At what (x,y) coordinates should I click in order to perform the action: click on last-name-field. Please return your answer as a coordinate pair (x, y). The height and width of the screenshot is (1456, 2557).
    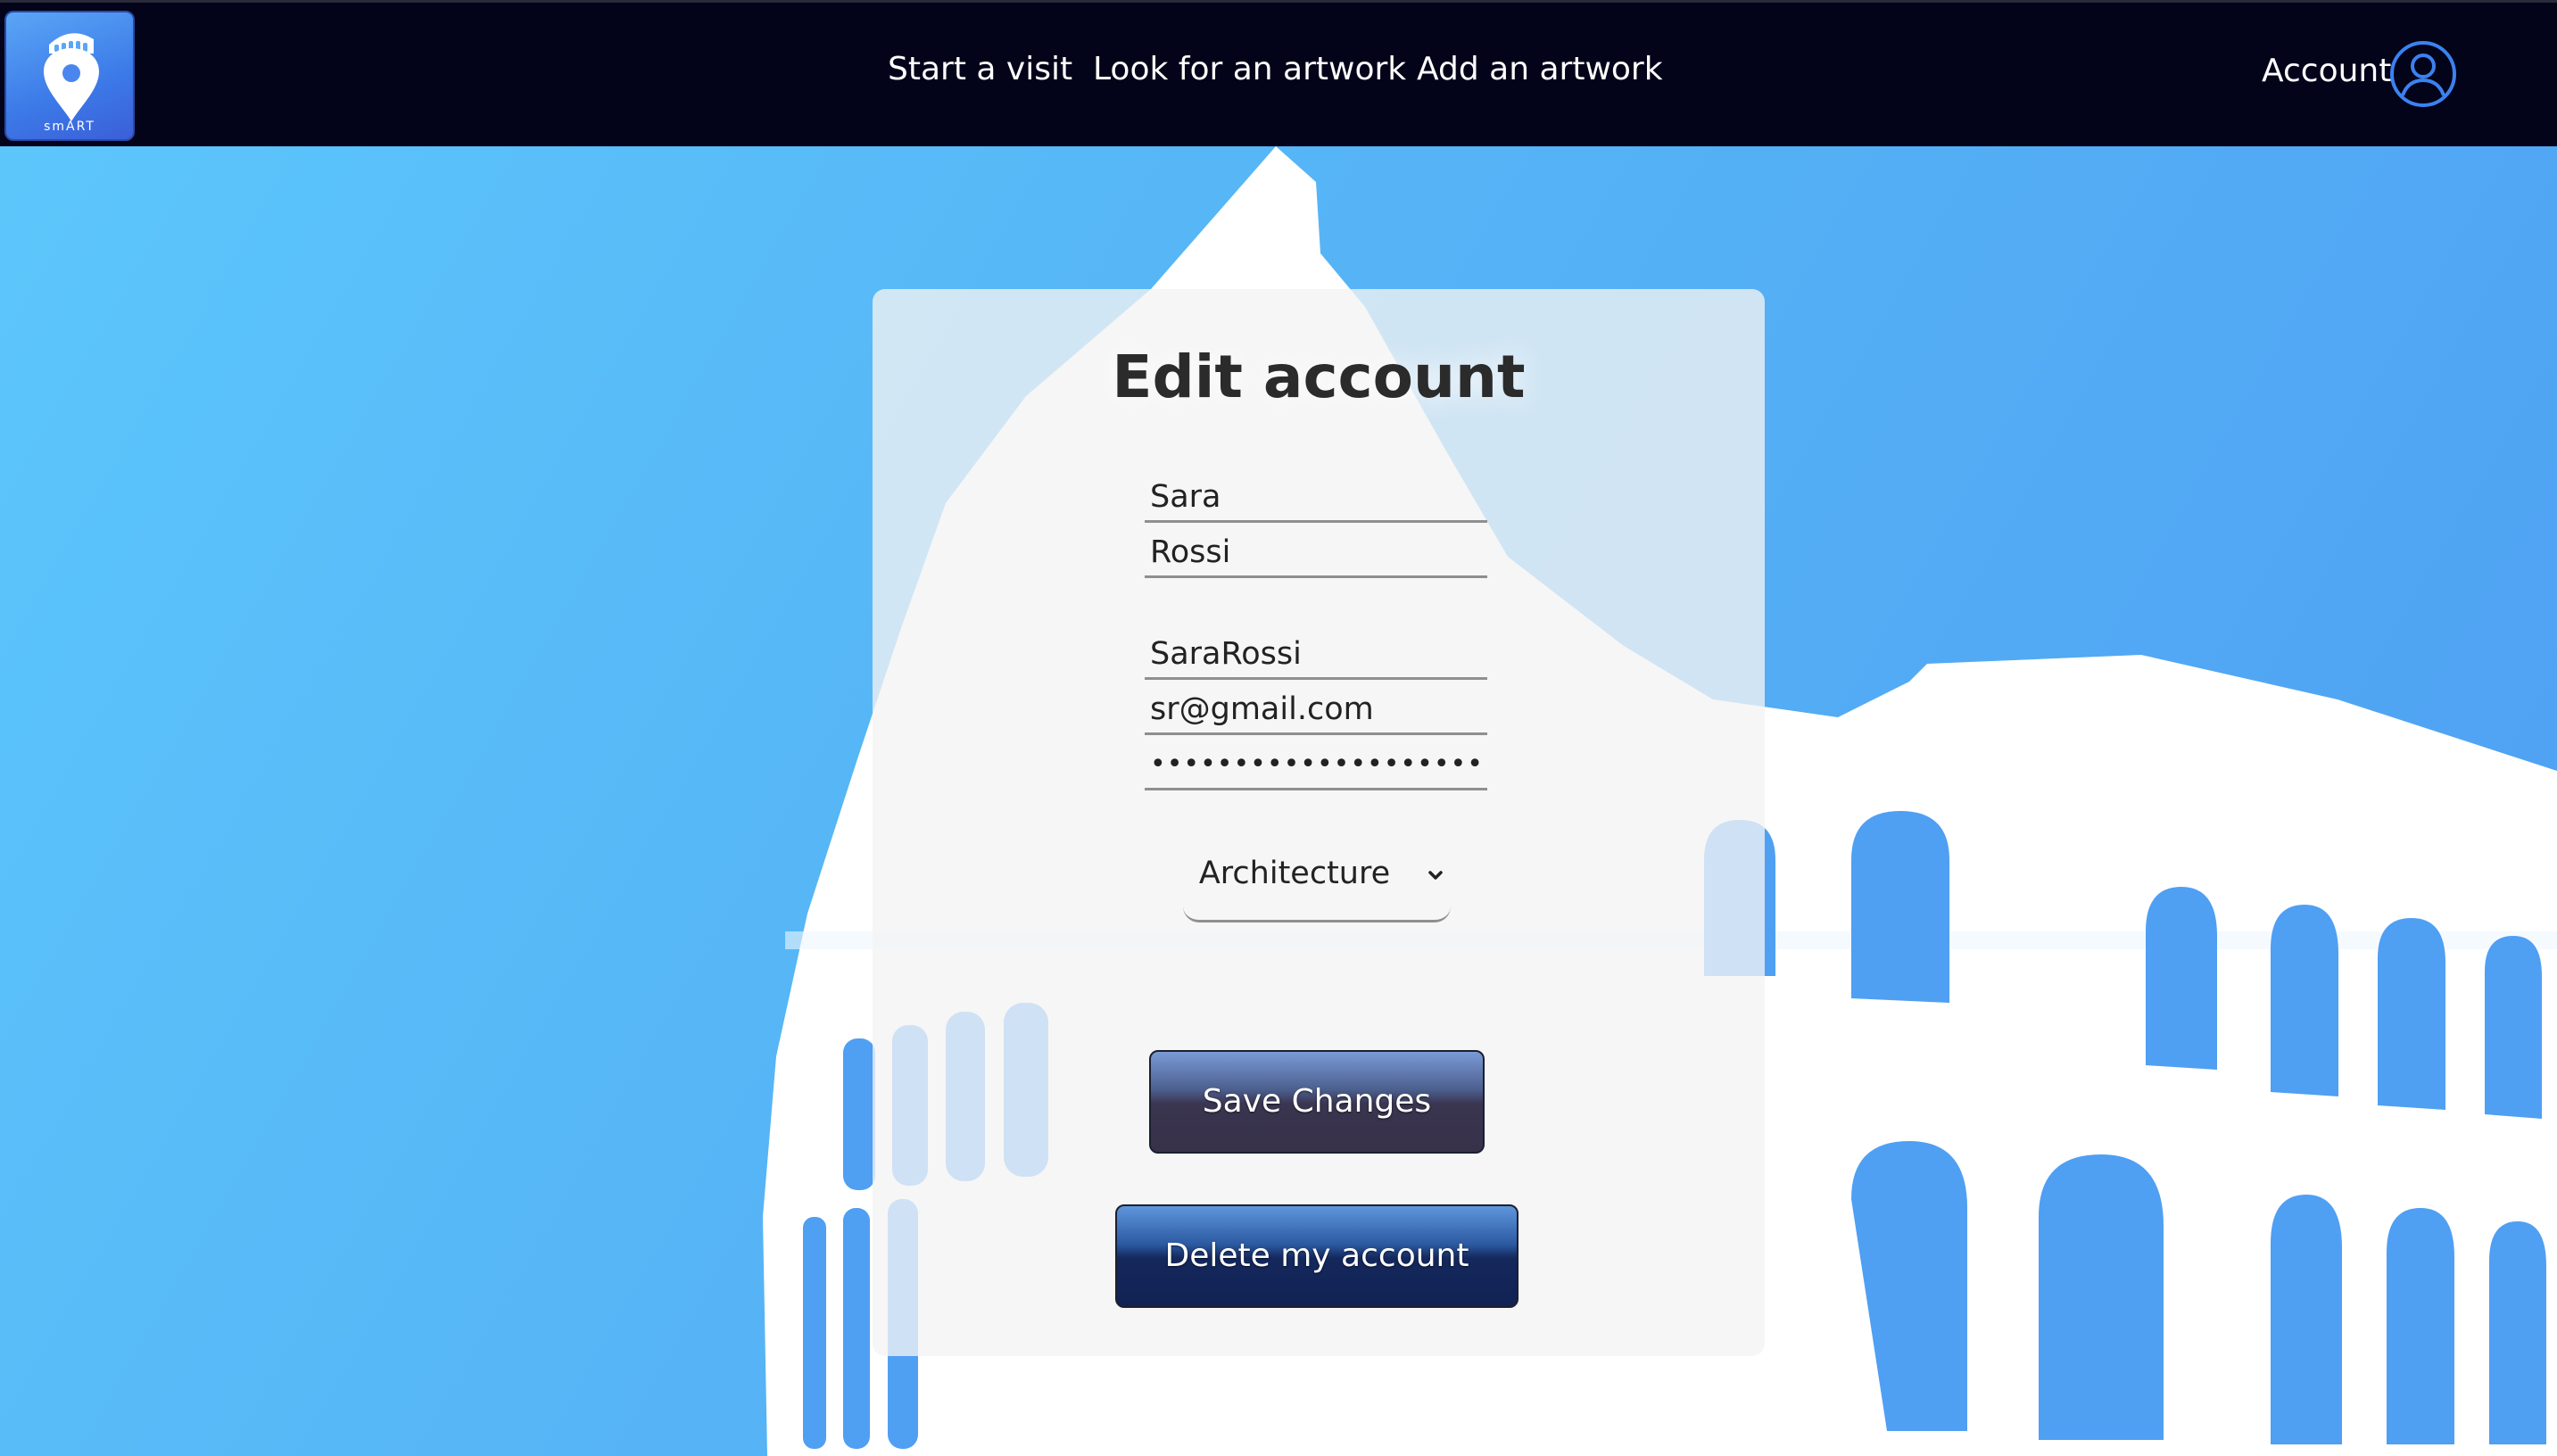
    Looking at the image, I should click on (1316, 553).